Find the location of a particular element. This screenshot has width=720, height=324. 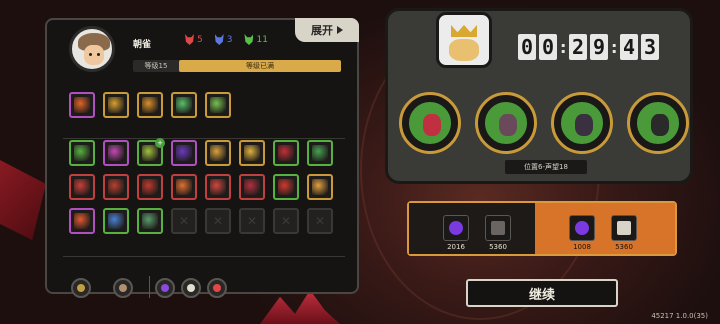

separator is located at coordinates (149, 287).